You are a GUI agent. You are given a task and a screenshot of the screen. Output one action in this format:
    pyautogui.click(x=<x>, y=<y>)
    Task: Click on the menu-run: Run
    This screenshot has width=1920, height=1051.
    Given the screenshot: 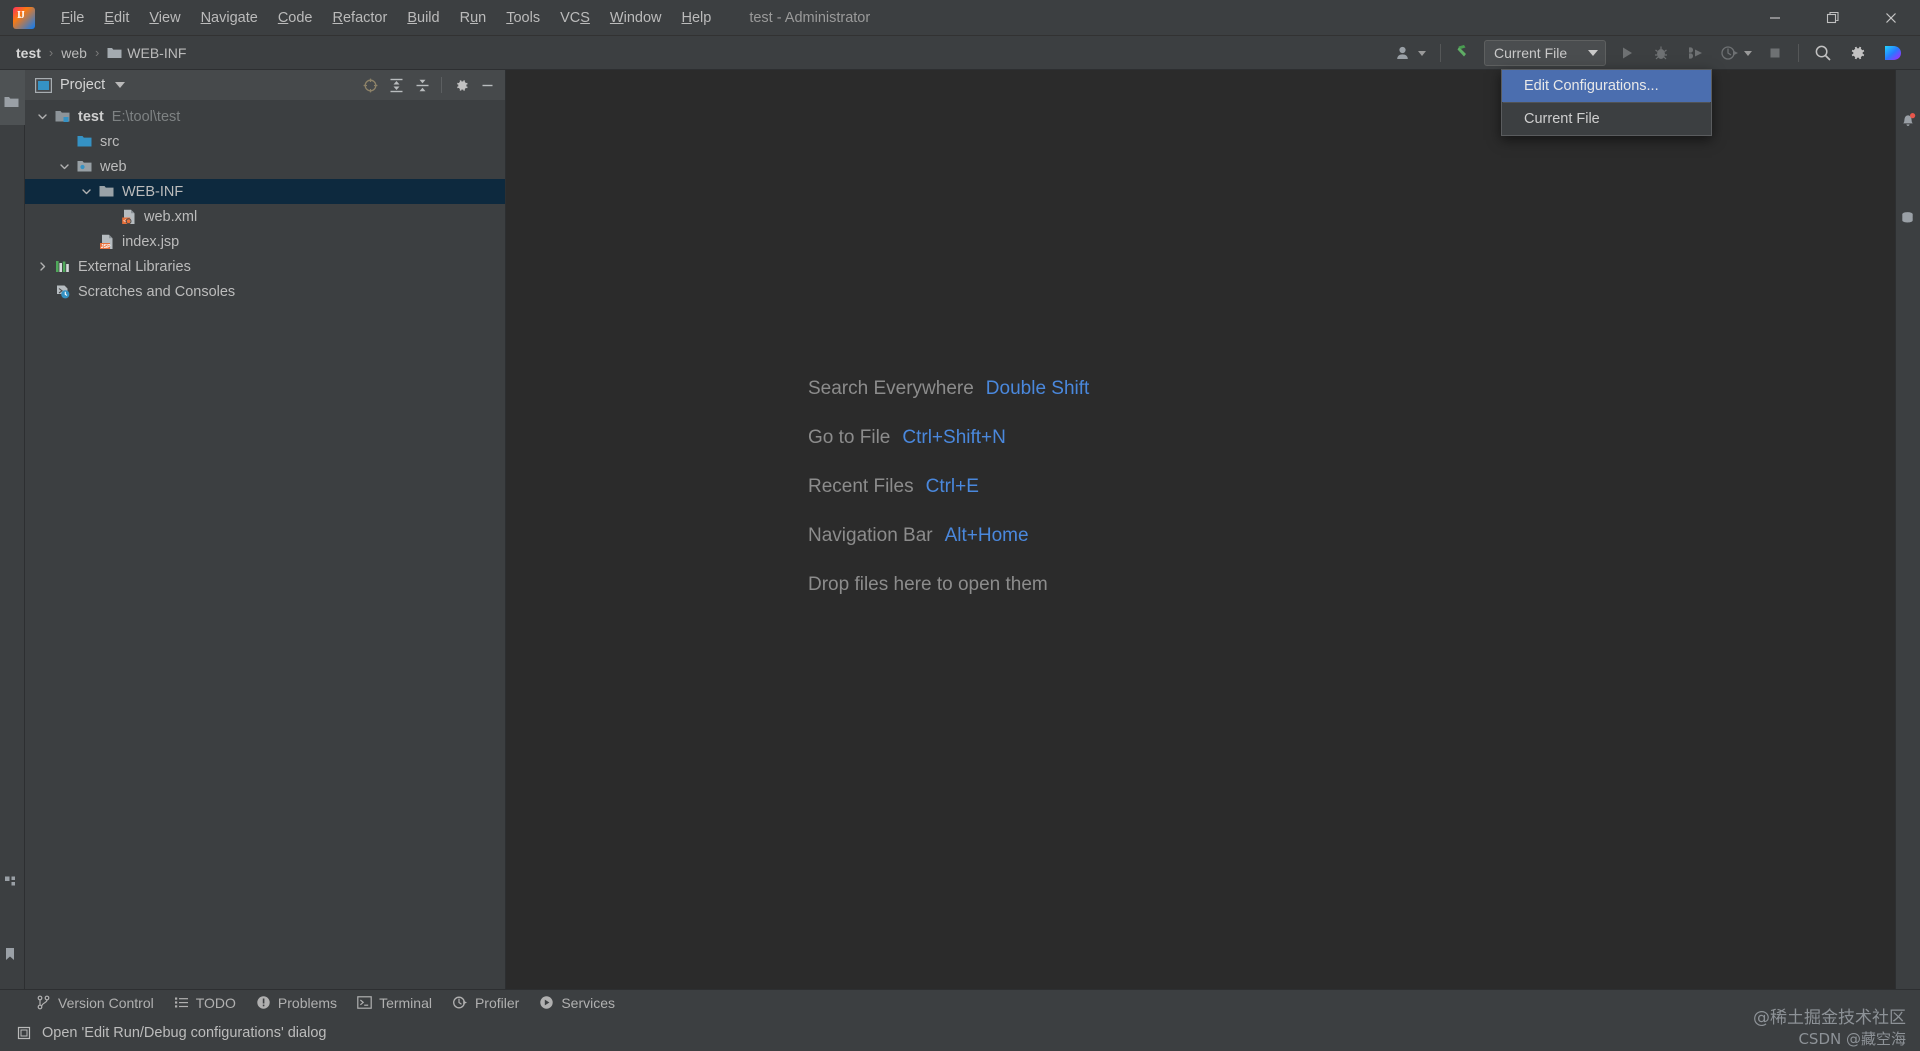 What is the action you would take?
    pyautogui.click(x=473, y=18)
    